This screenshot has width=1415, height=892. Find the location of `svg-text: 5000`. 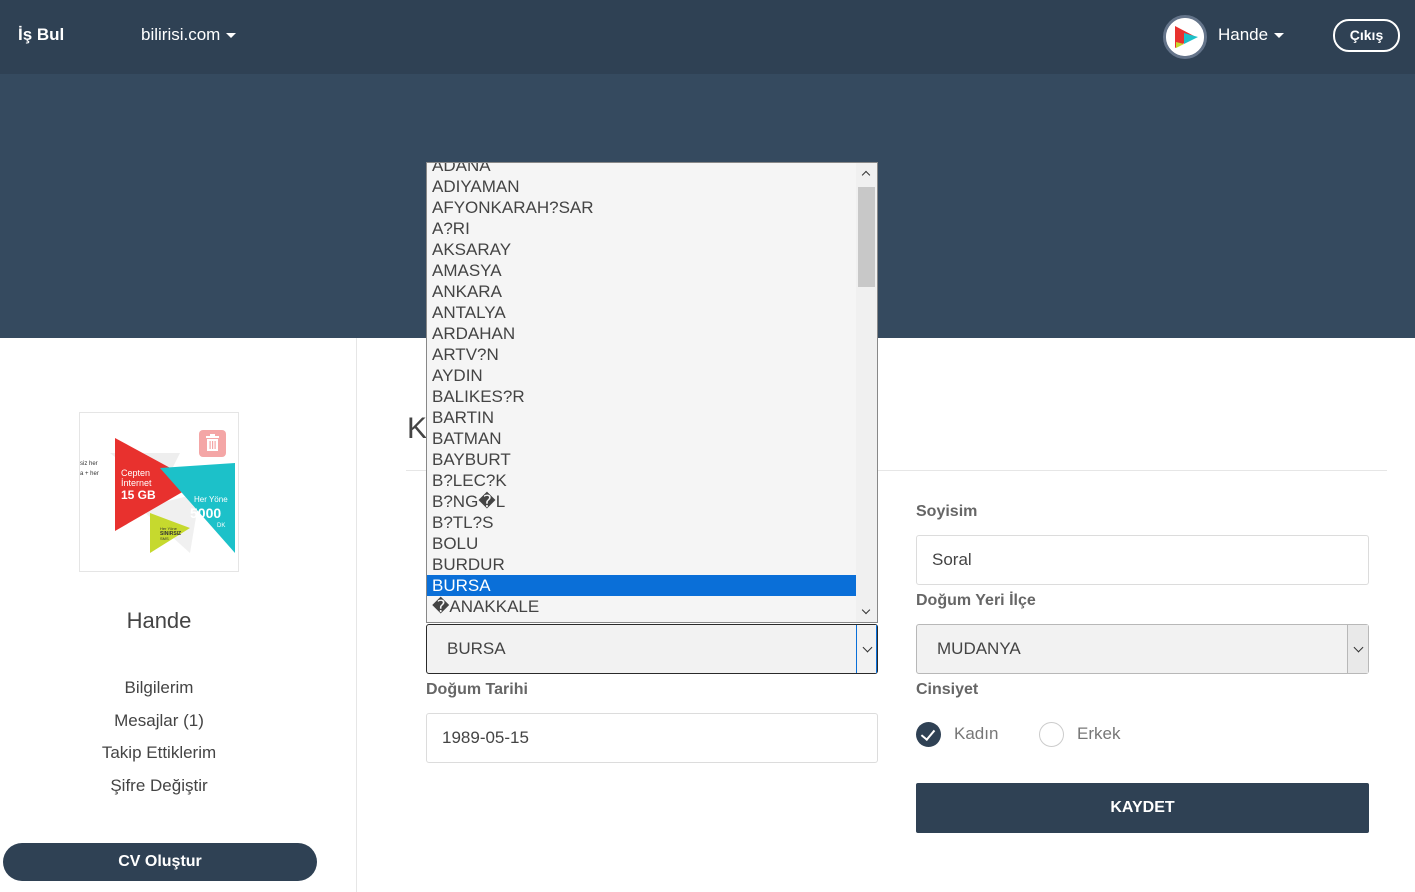

svg-text: 5000 is located at coordinates (205, 513).